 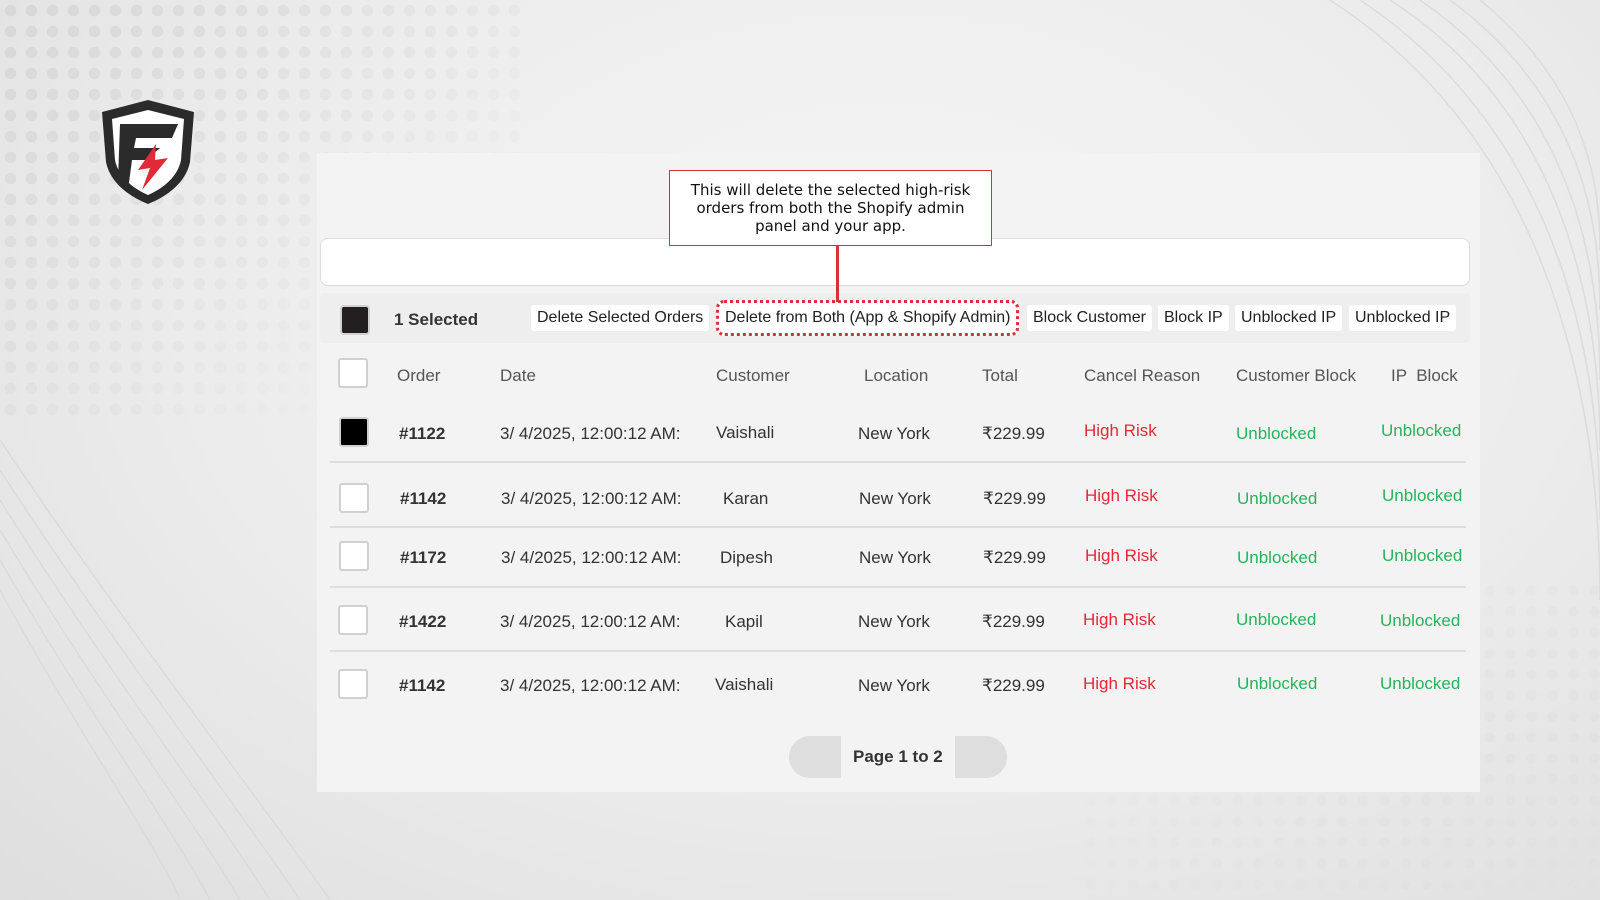 I want to click on header-date: Date, so click(x=518, y=375).